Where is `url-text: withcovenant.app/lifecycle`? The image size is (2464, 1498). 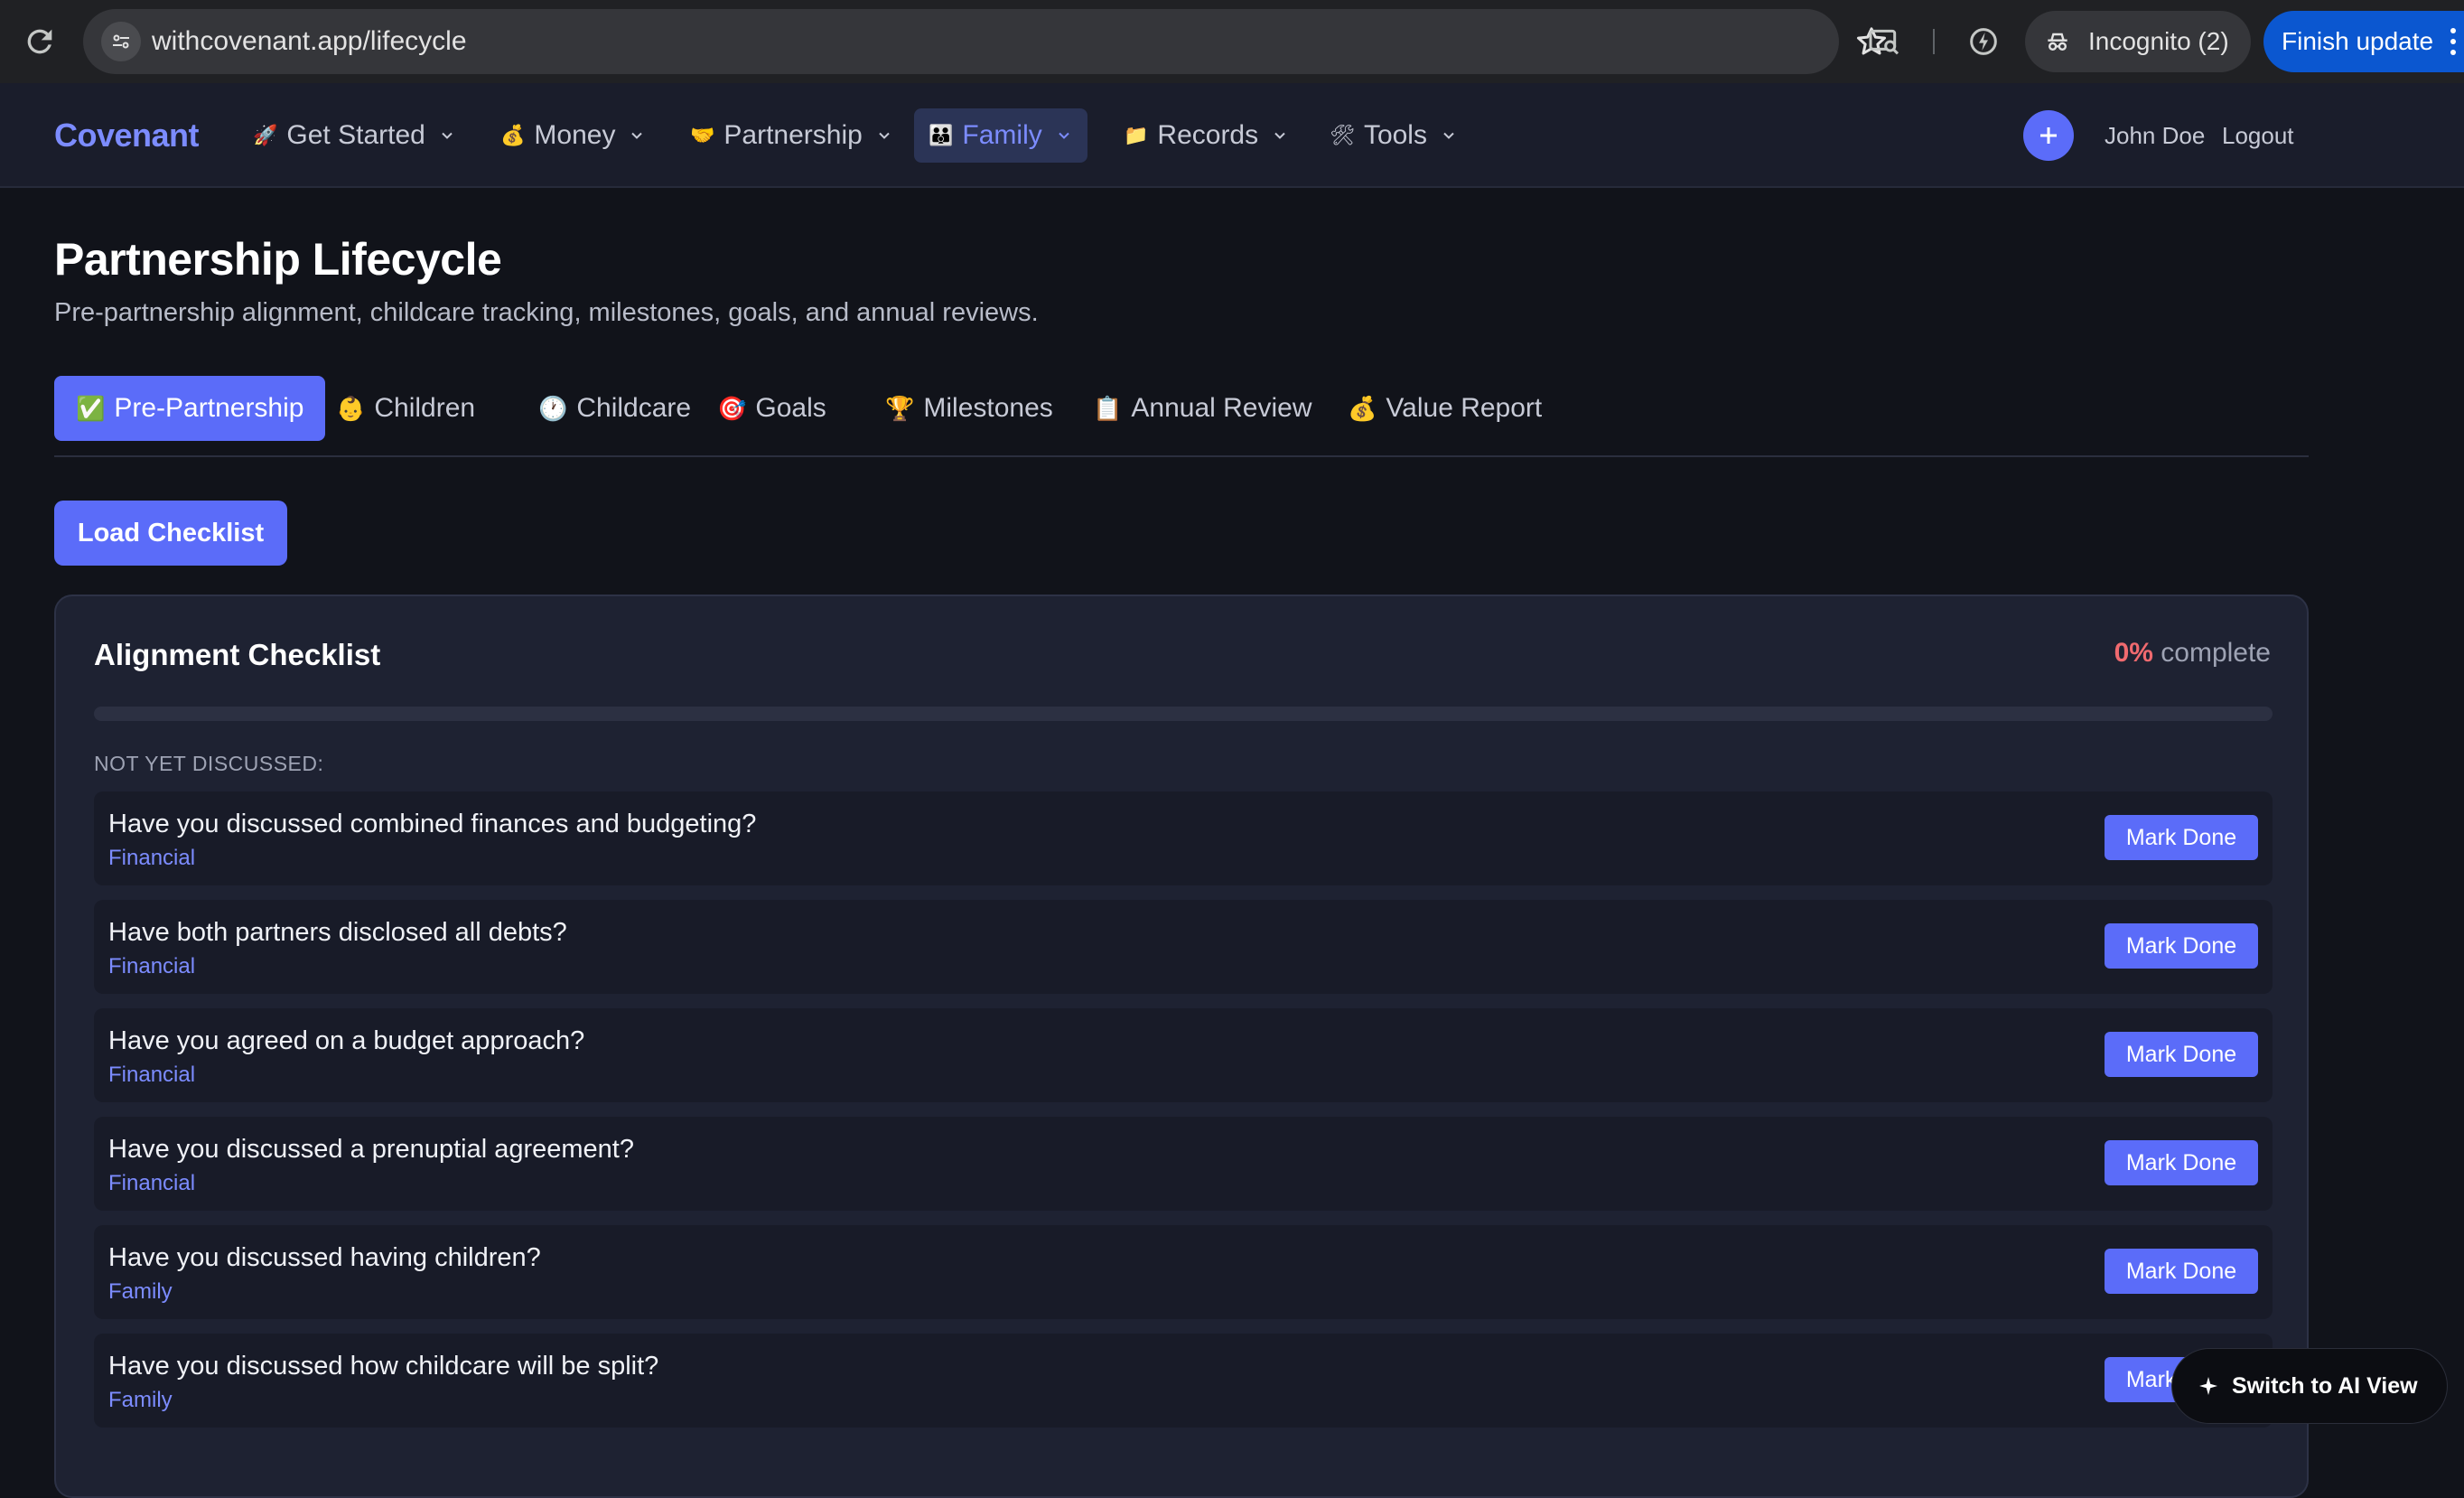
url-text: withcovenant.app/lifecycle is located at coordinates (309, 41).